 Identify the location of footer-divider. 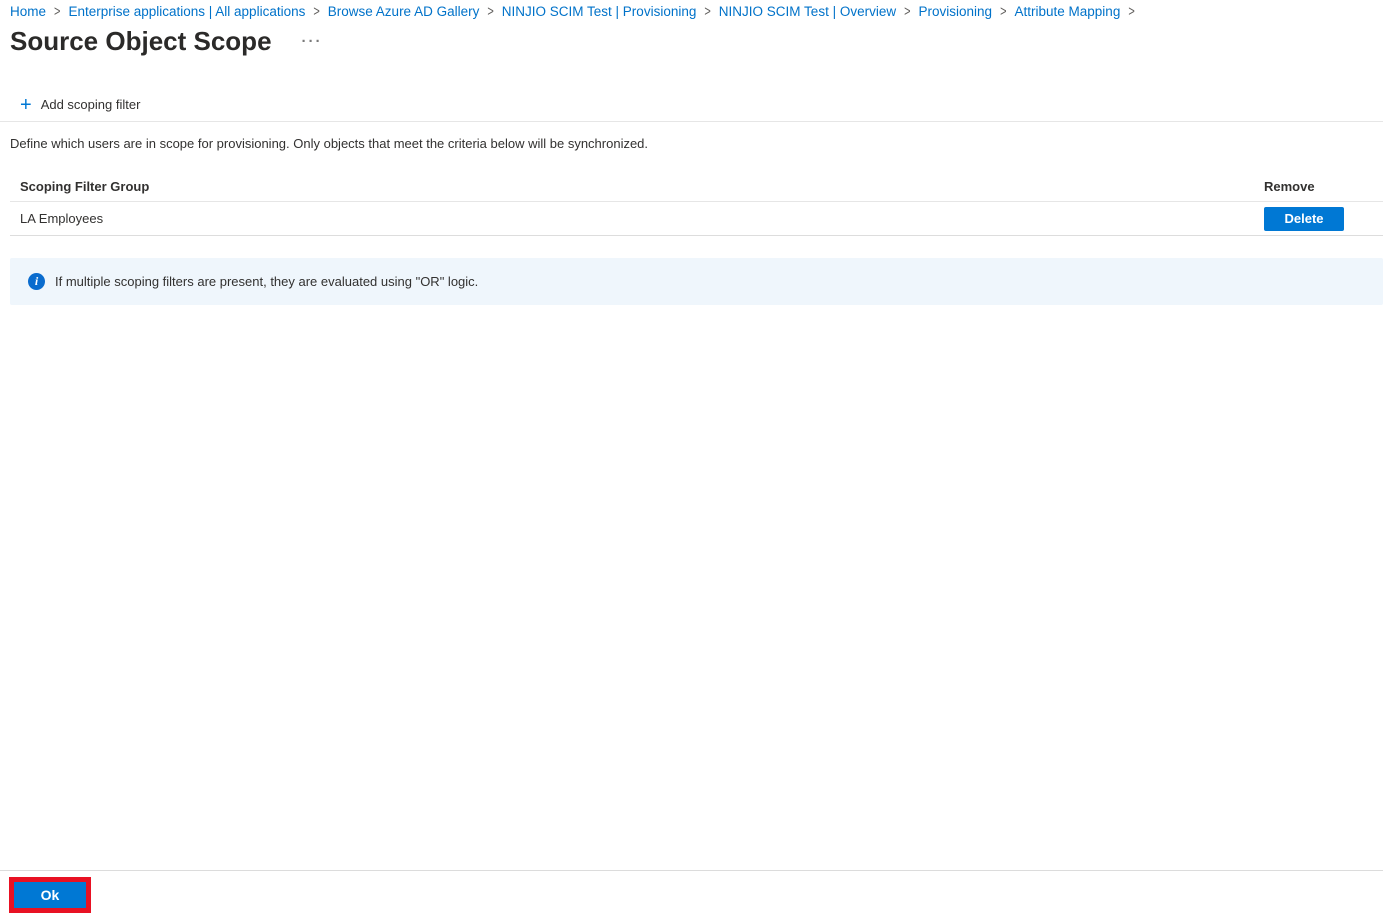
(691, 870).